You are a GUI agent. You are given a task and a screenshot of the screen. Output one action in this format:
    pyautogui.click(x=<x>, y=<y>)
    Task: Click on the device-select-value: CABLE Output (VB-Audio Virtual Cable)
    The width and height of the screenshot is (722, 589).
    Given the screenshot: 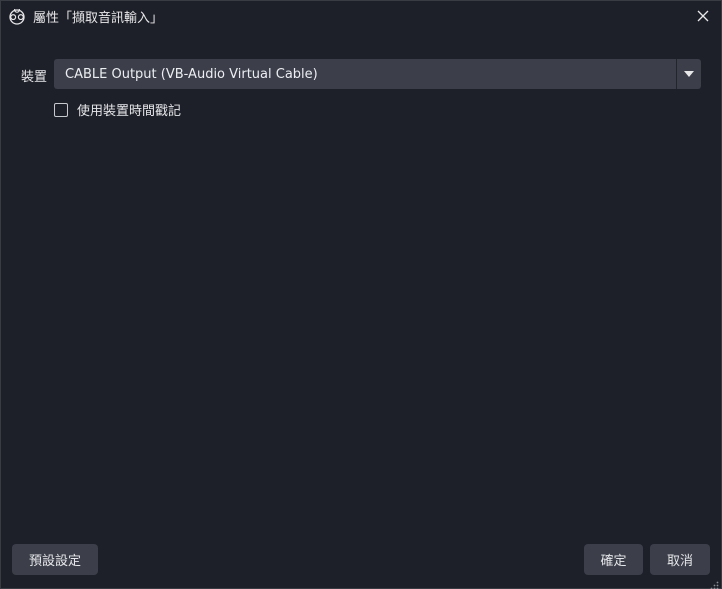 What is the action you would take?
    pyautogui.click(x=191, y=74)
    